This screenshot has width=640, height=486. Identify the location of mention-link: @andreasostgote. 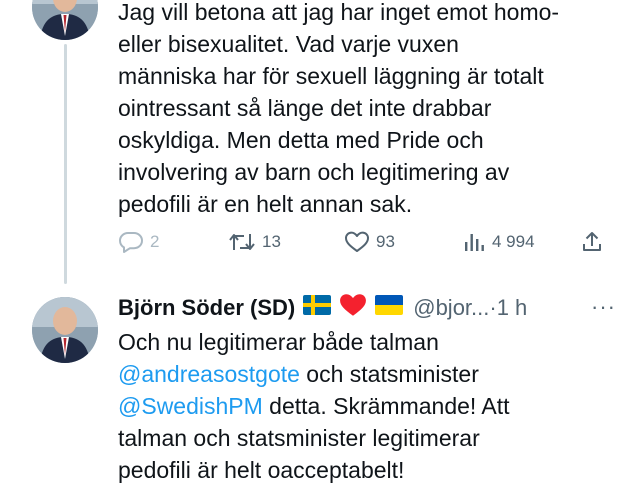
(209, 374).